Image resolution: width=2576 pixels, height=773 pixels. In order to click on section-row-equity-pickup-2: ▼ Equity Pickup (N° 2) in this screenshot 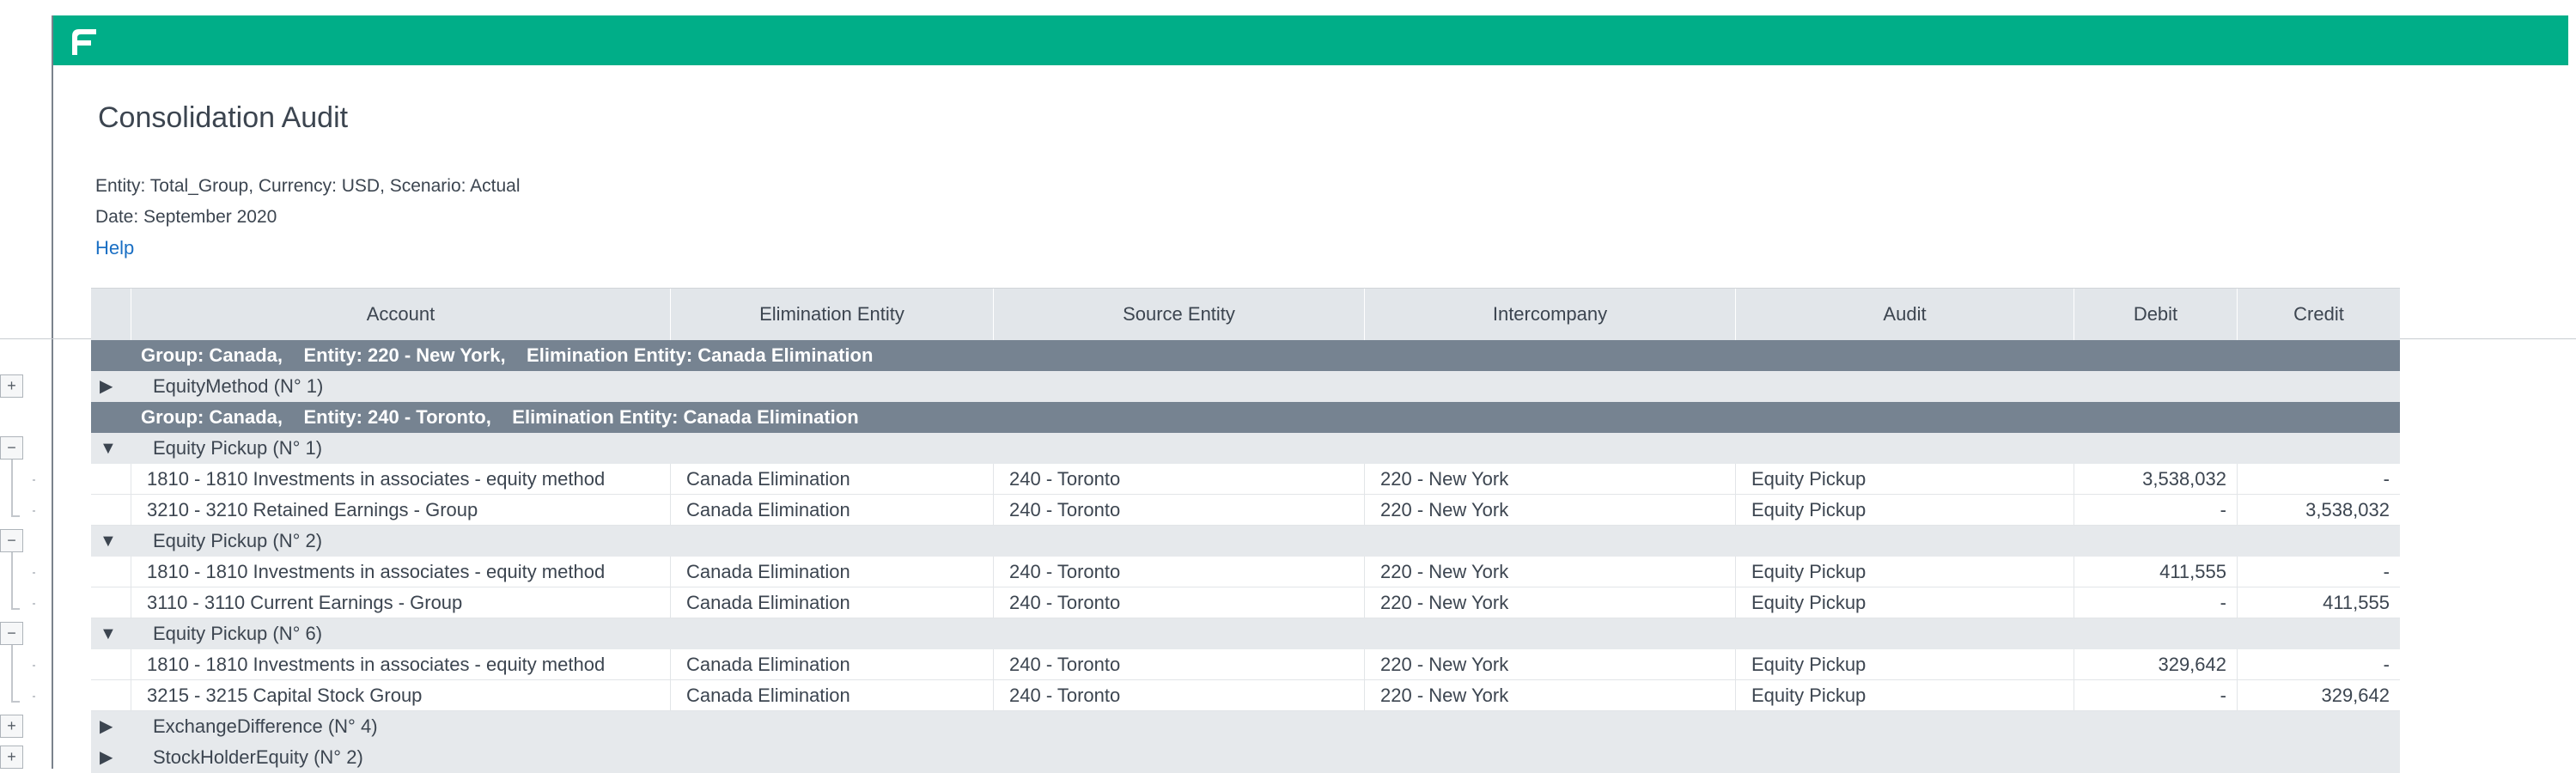, I will do `click(1245, 541)`.